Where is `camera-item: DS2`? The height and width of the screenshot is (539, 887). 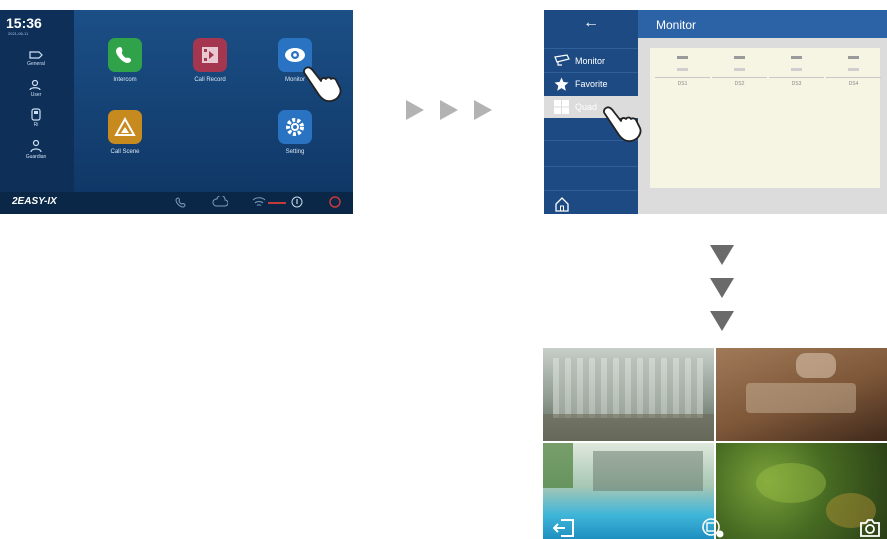 camera-item: DS2 is located at coordinates (739, 71).